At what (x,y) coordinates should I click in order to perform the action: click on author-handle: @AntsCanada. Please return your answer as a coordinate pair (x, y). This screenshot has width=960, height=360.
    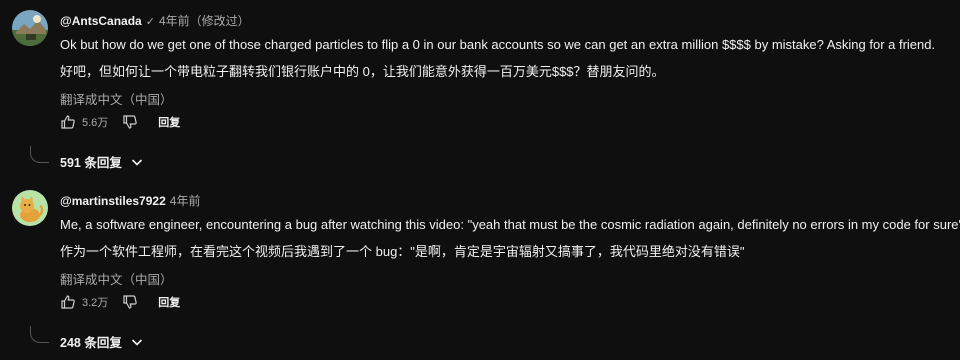
    Looking at the image, I should click on (101, 21).